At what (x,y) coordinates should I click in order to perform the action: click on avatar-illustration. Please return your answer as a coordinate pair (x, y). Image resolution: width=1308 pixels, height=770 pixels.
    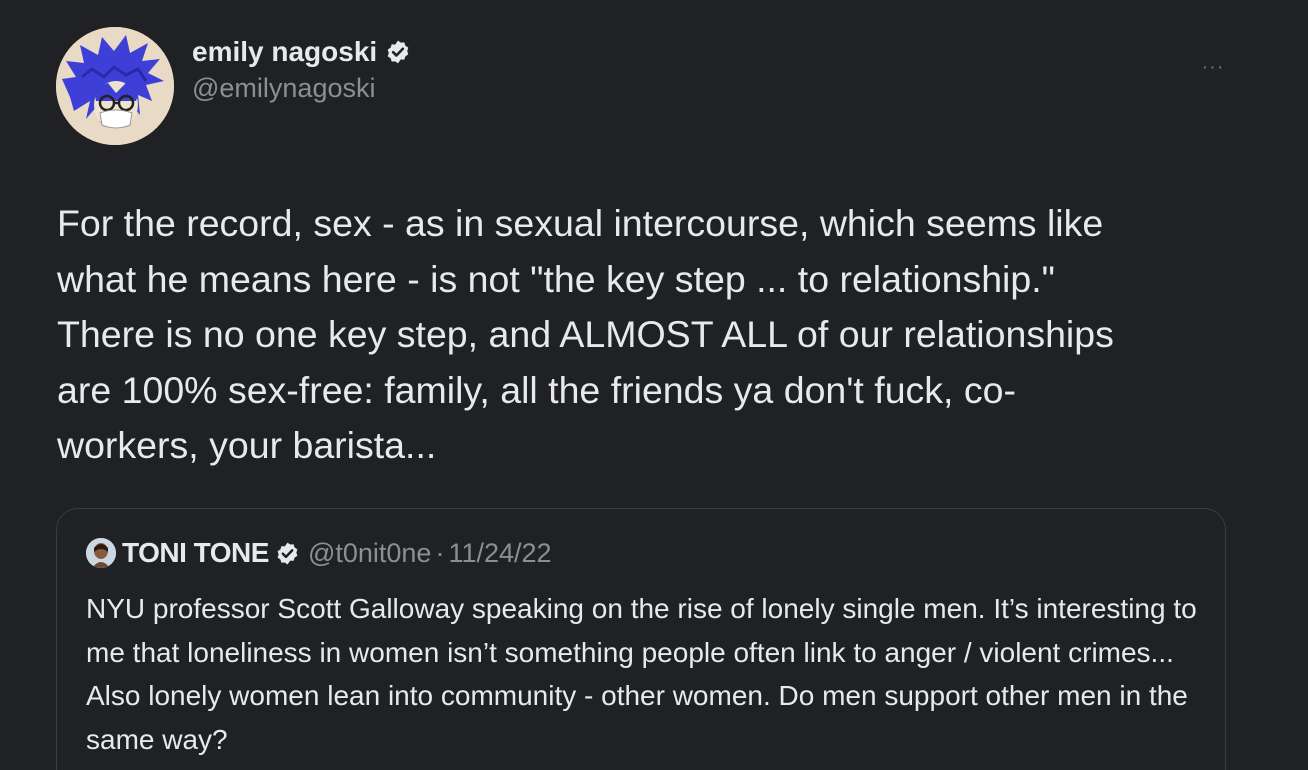
    Looking at the image, I should click on (115, 86).